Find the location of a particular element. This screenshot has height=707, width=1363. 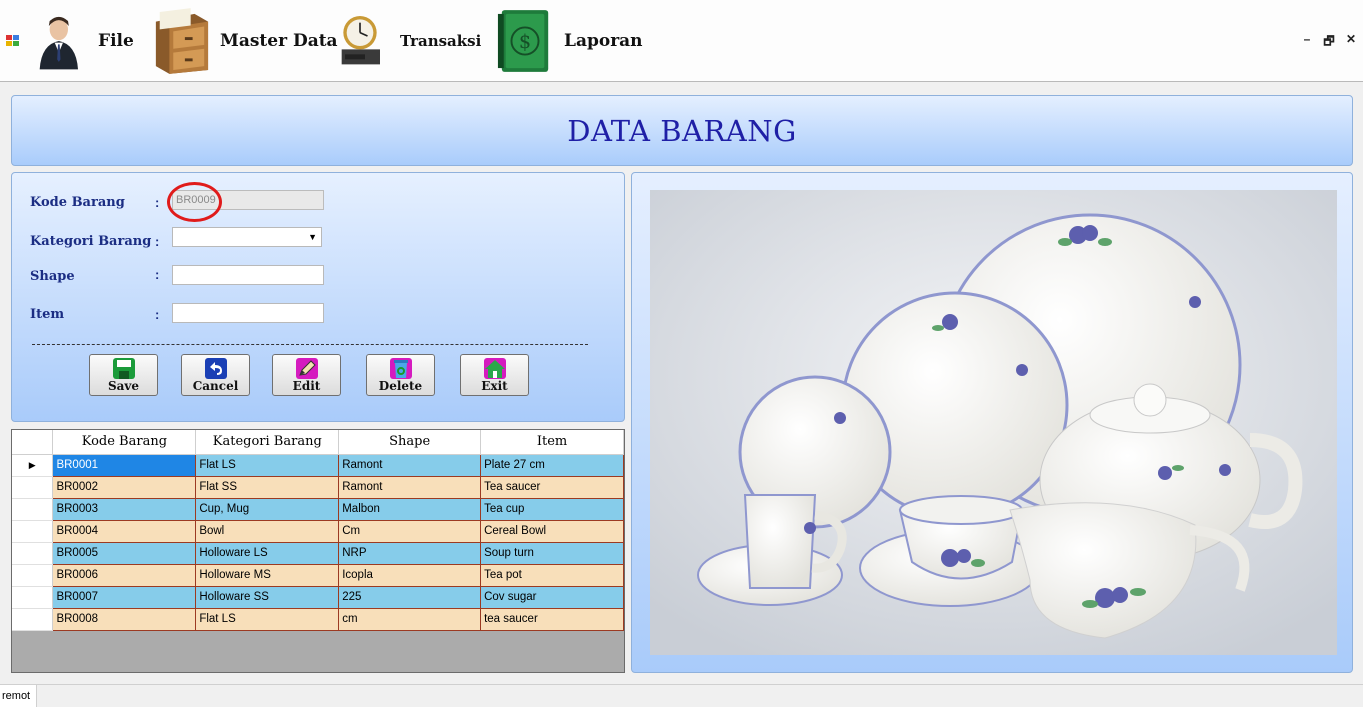

table-cell: Holloware LS is located at coordinates (267, 553).